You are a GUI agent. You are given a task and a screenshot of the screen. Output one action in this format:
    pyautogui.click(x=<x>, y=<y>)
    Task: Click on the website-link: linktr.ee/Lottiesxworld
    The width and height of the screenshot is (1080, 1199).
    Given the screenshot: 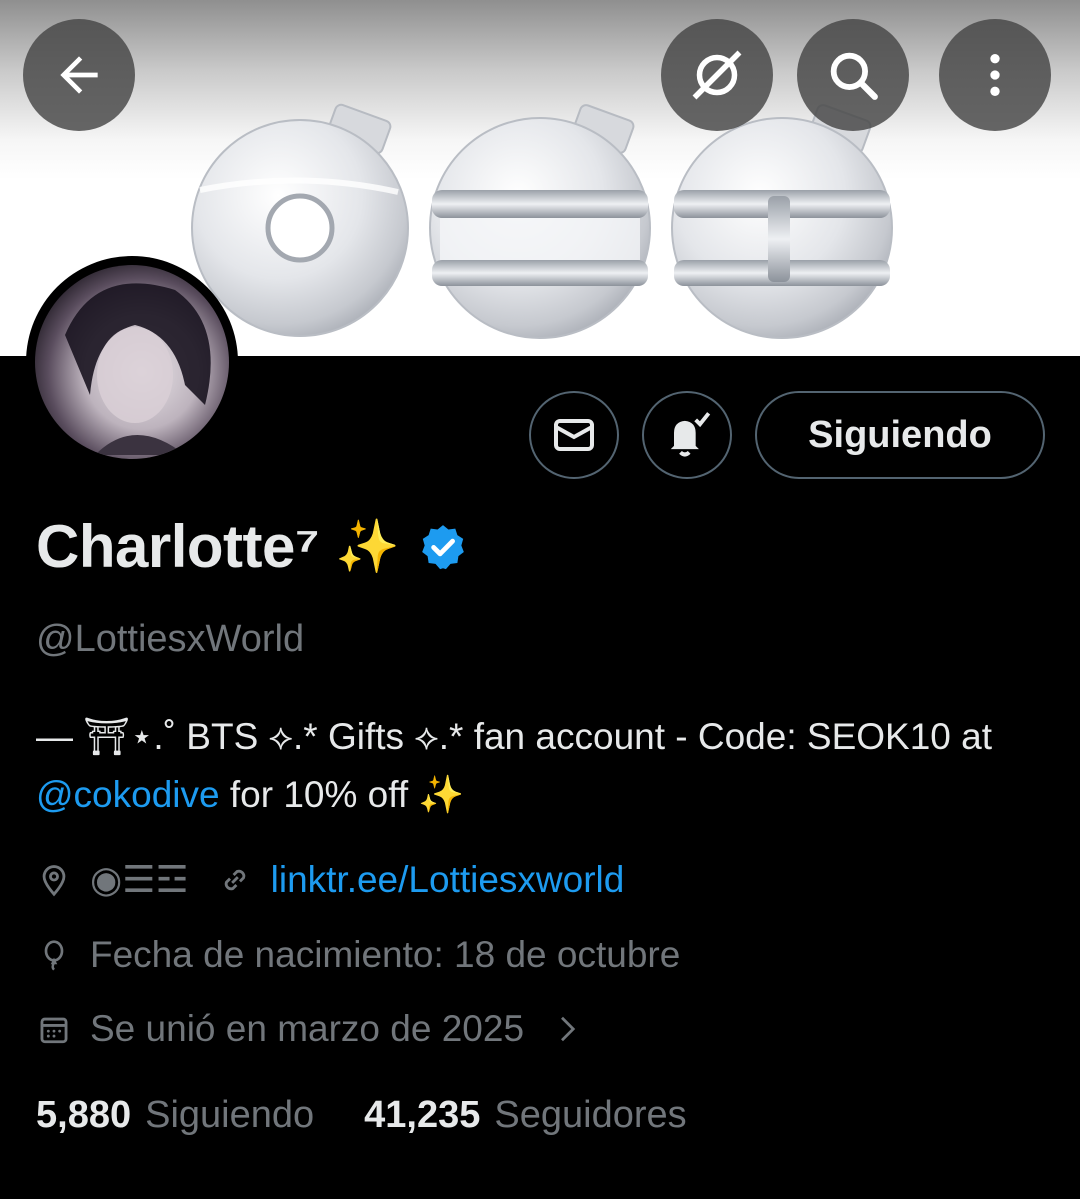 What is the action you would take?
    pyautogui.click(x=448, y=880)
    